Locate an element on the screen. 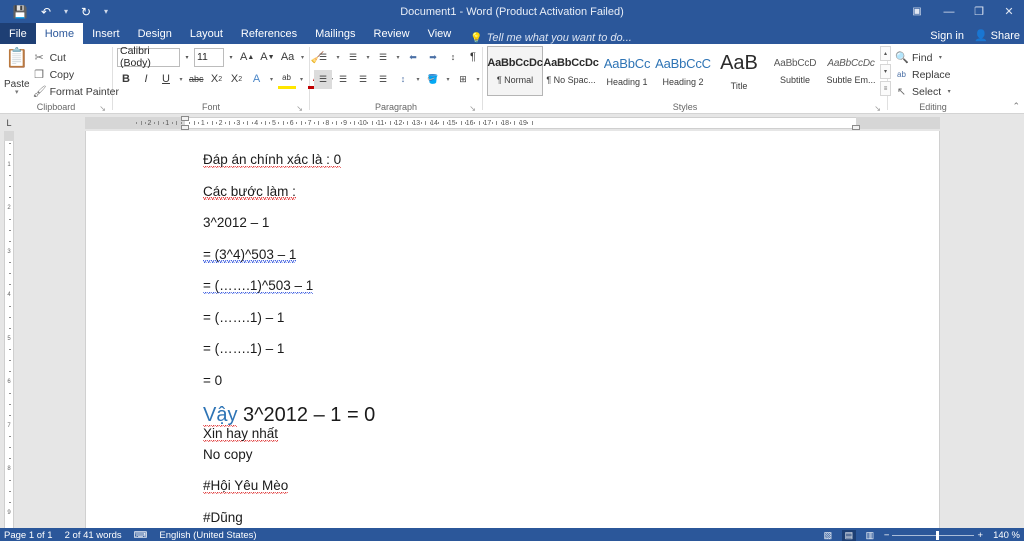  bullets-button: ☰ is located at coordinates (323, 57).